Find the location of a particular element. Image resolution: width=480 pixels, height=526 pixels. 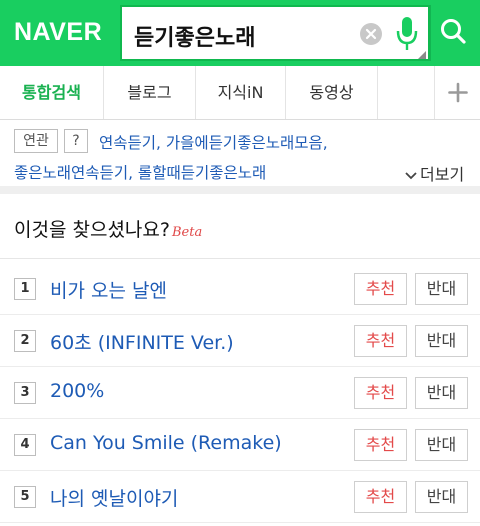

voice-search-button is located at coordinates (407, 35).